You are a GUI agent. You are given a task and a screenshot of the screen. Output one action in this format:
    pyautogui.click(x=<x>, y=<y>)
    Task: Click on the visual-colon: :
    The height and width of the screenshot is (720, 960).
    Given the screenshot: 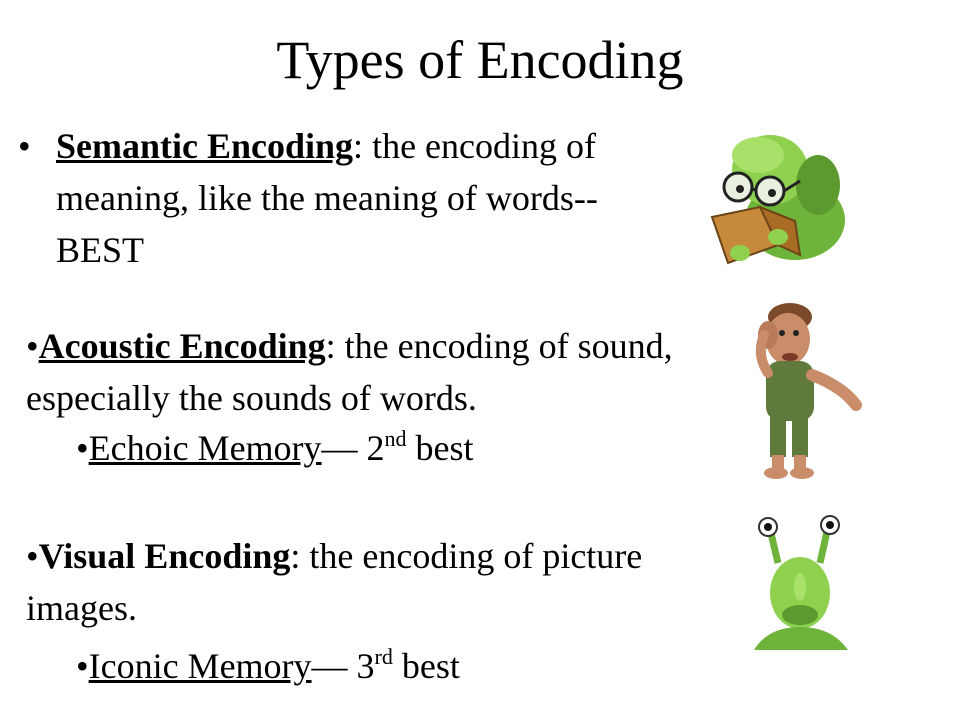 What is the action you would take?
    pyautogui.click(x=295, y=556)
    